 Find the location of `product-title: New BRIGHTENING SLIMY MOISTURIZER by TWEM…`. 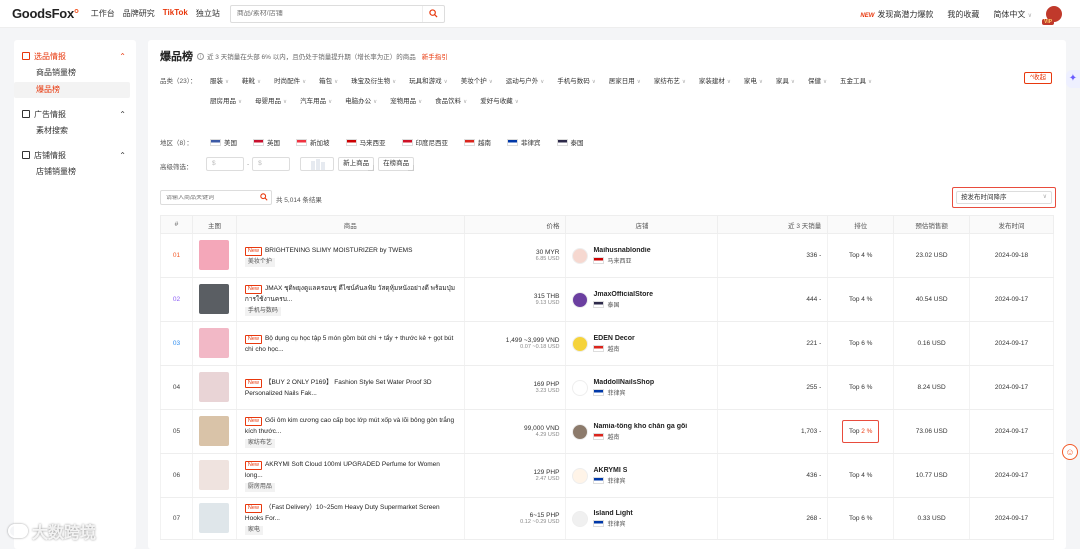

product-title: New BRIGHTENING SLIMY MOISTURIZER by TWEM… is located at coordinates (351, 250).